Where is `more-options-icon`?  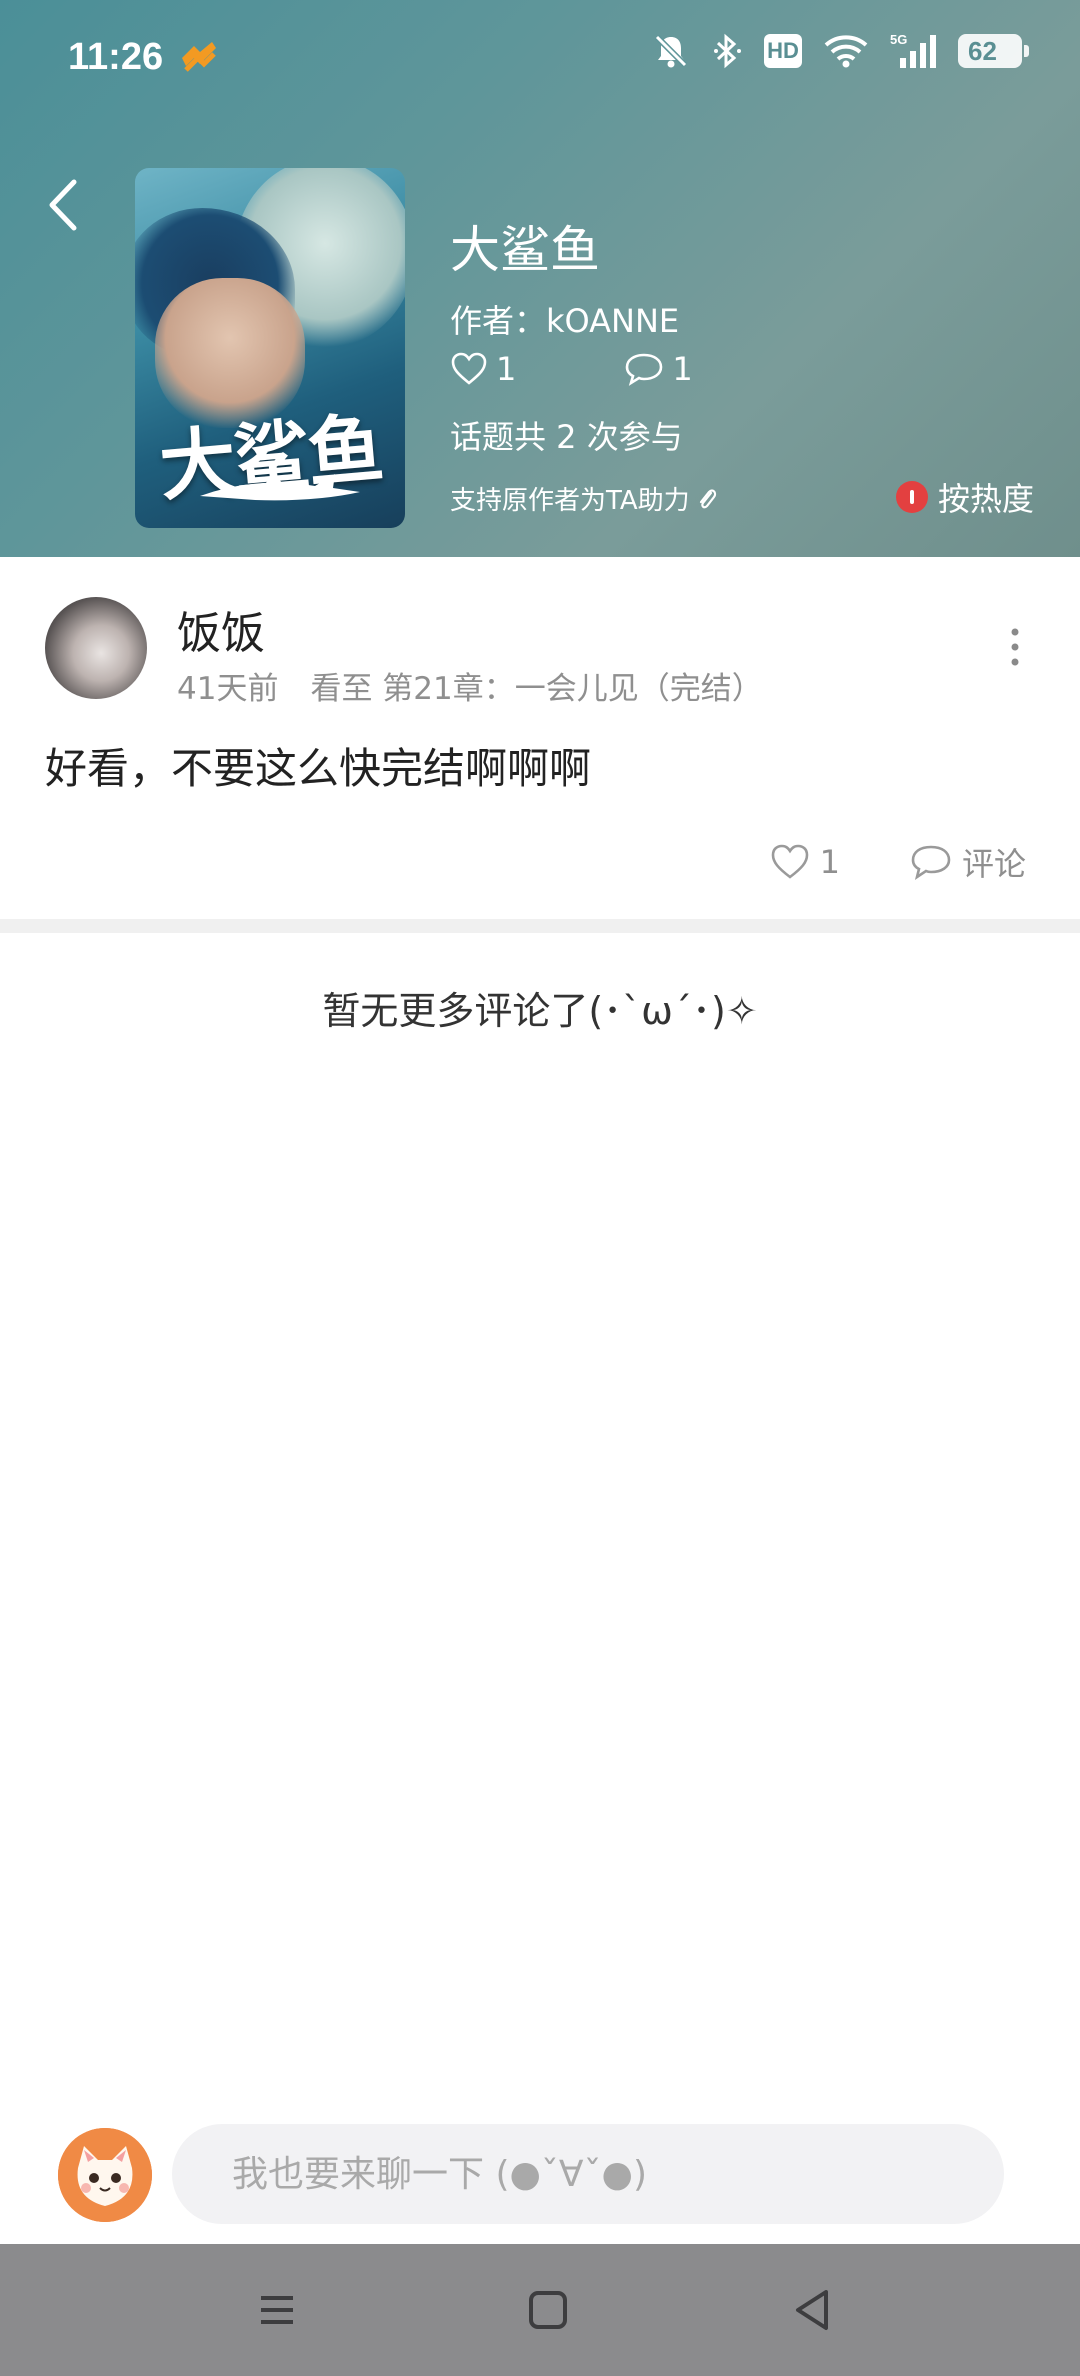 more-options-icon is located at coordinates (1015, 647).